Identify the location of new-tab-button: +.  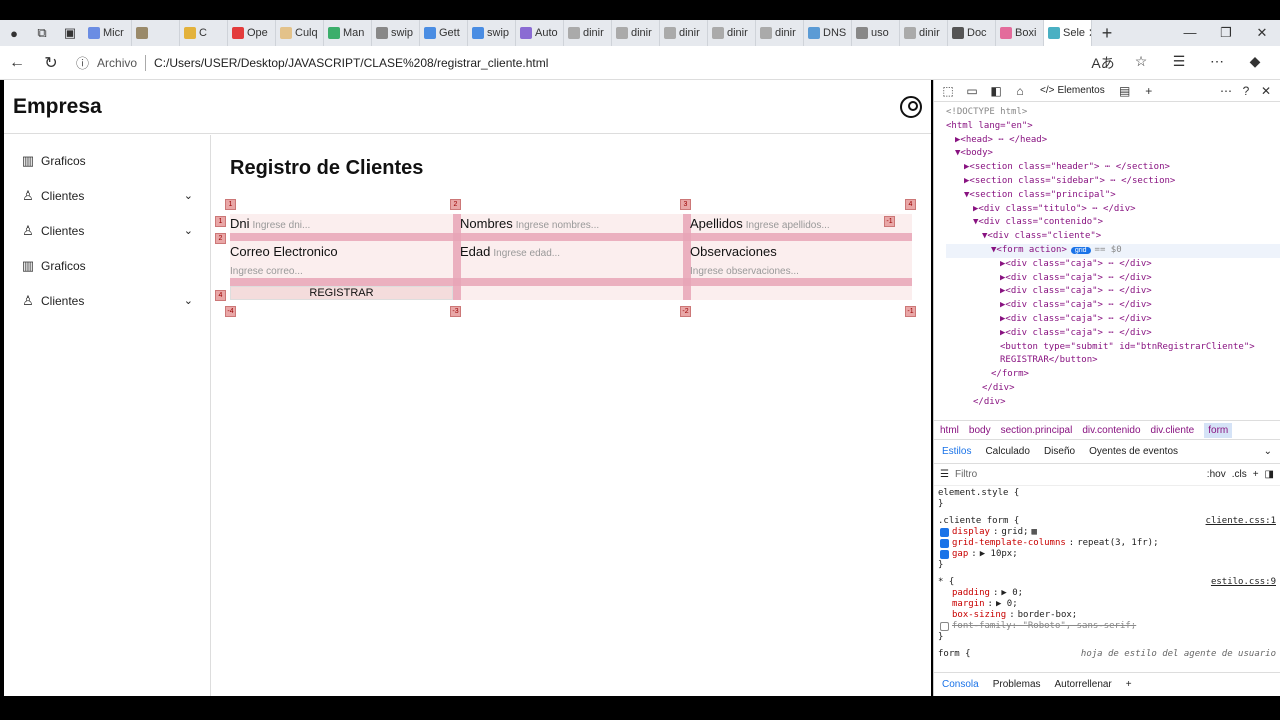
(1107, 33).